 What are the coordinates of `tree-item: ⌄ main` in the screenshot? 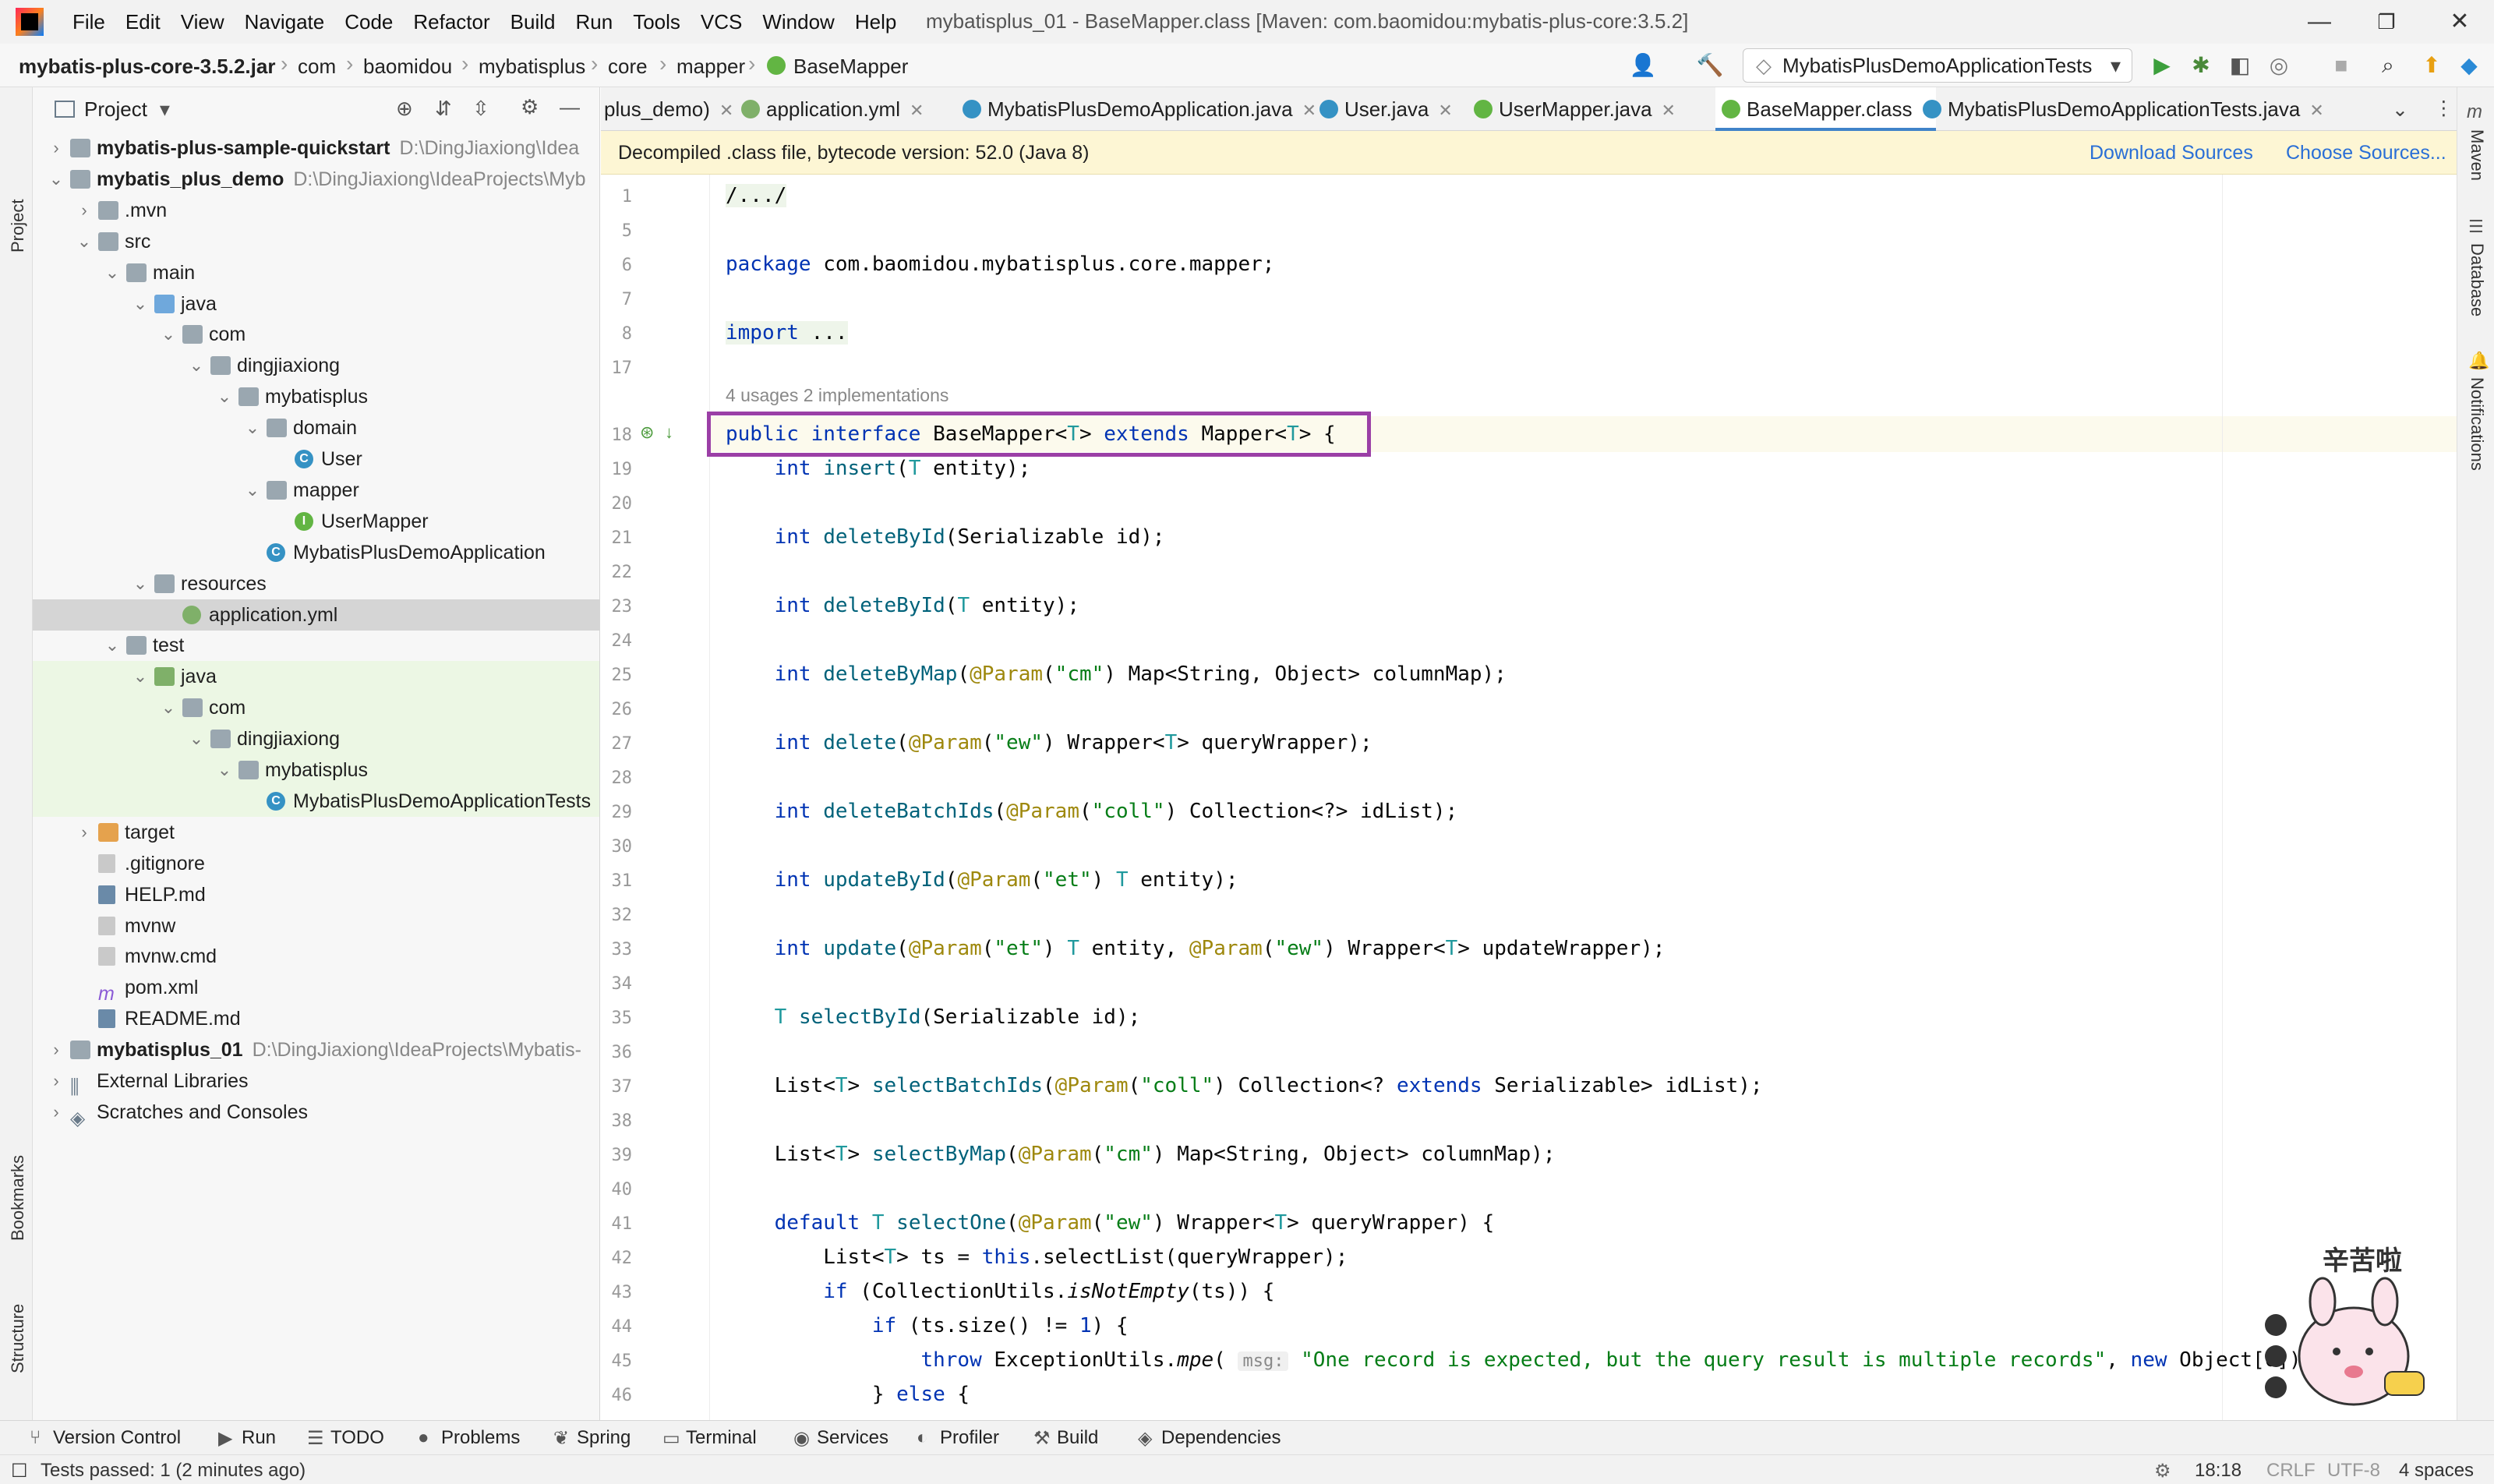 It's located at (316, 272).